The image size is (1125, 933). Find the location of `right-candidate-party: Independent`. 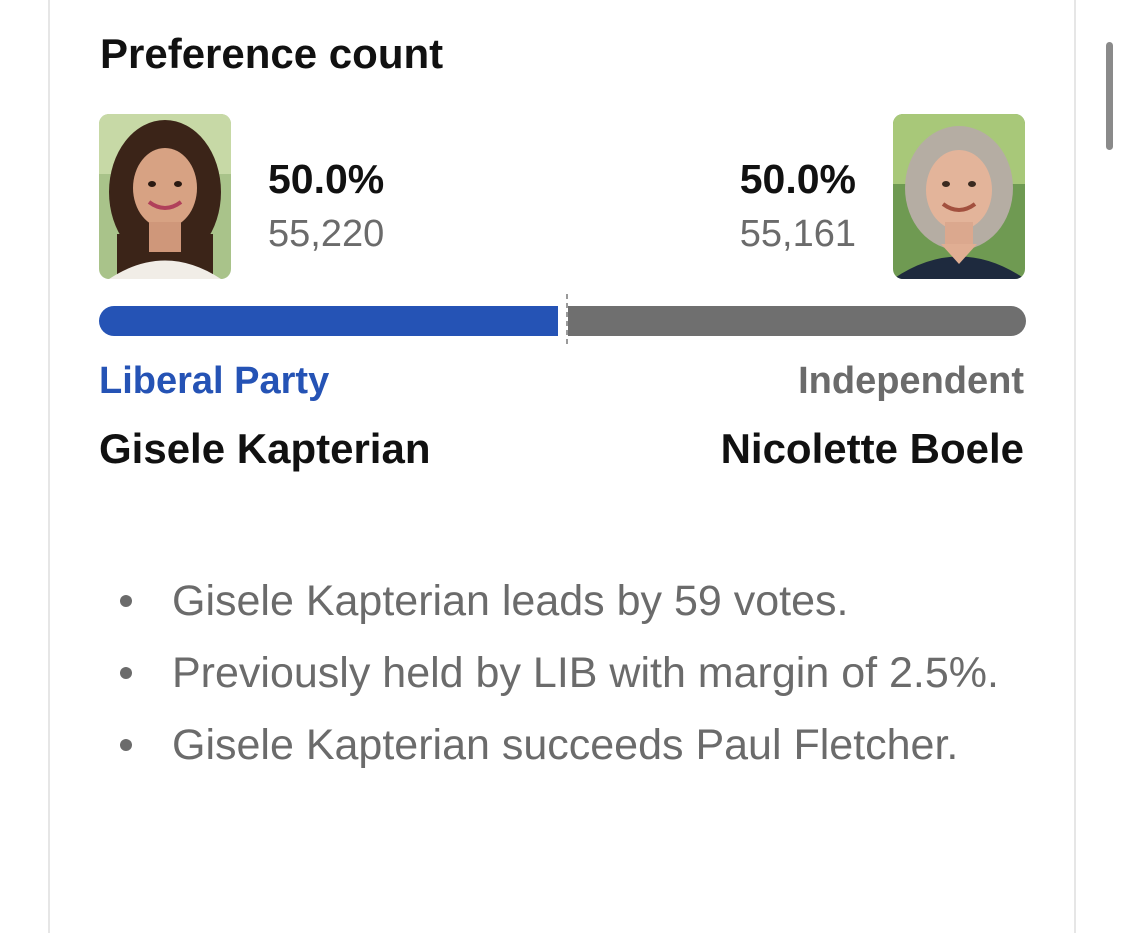

right-candidate-party: Independent is located at coordinates (911, 381).